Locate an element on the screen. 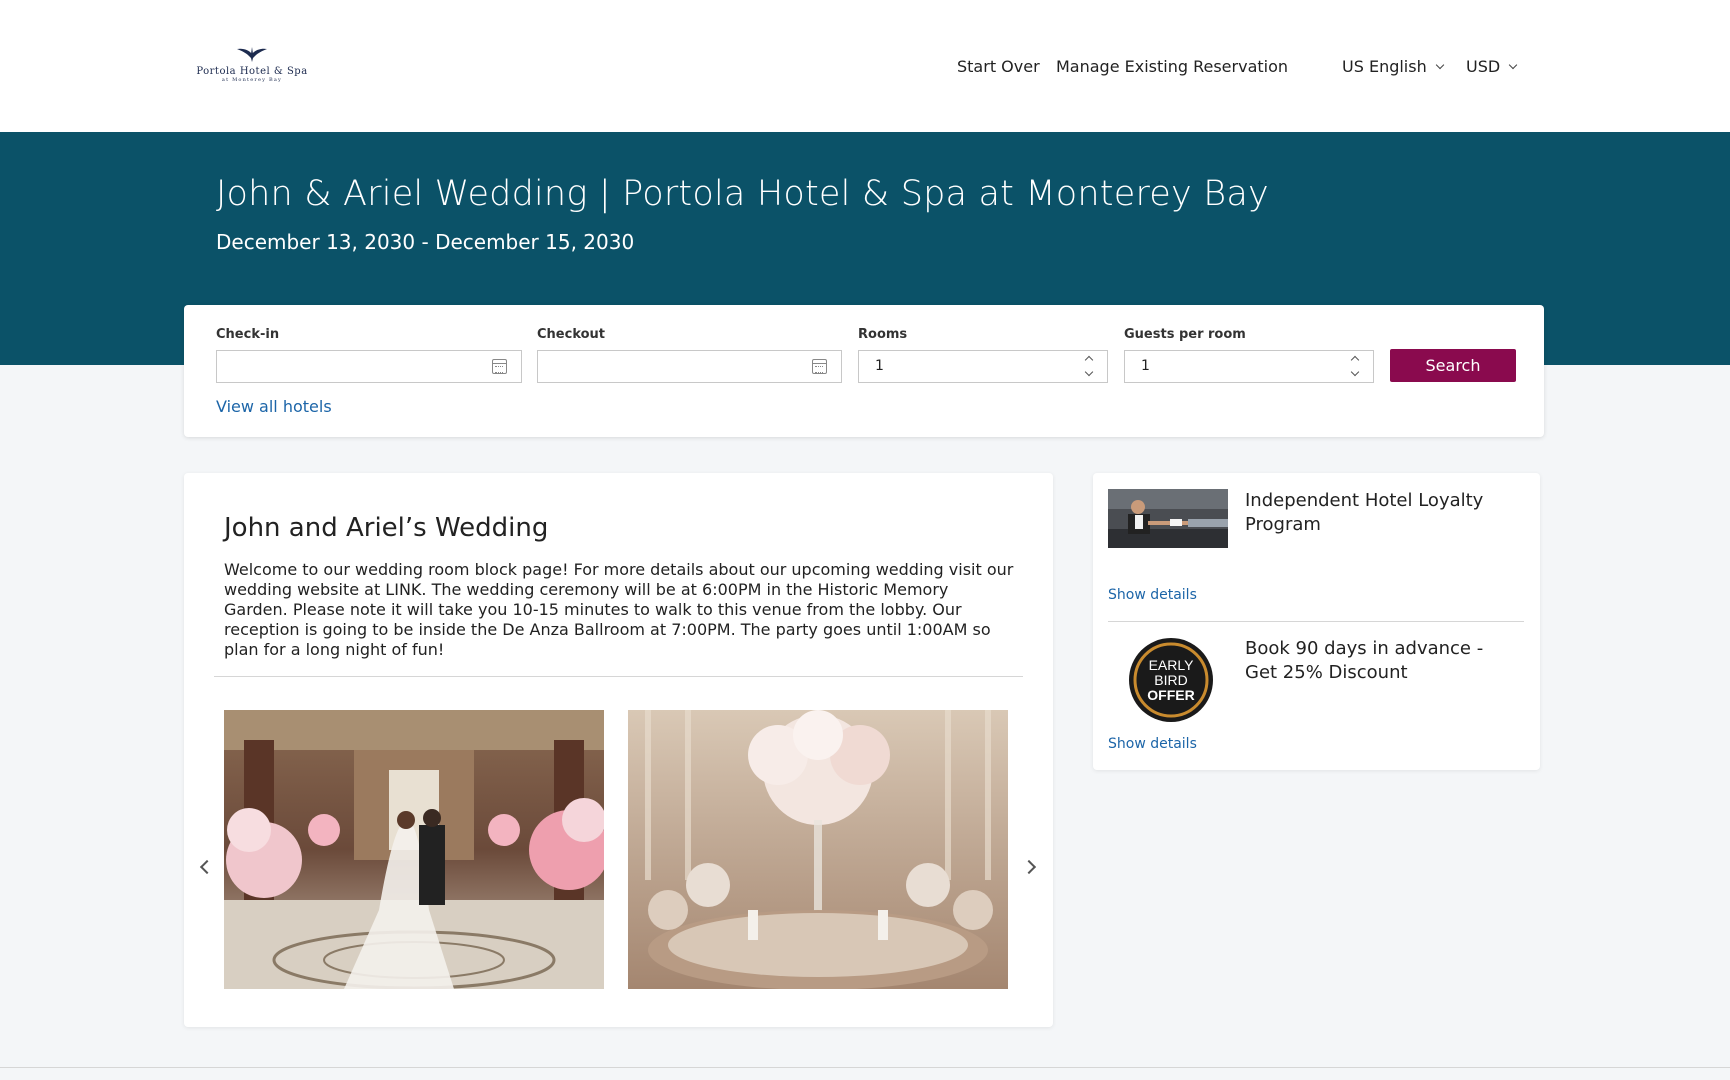 Image resolution: width=1730 pixels, height=1080 pixels. guests-label: Guests per room is located at coordinates (1185, 334).